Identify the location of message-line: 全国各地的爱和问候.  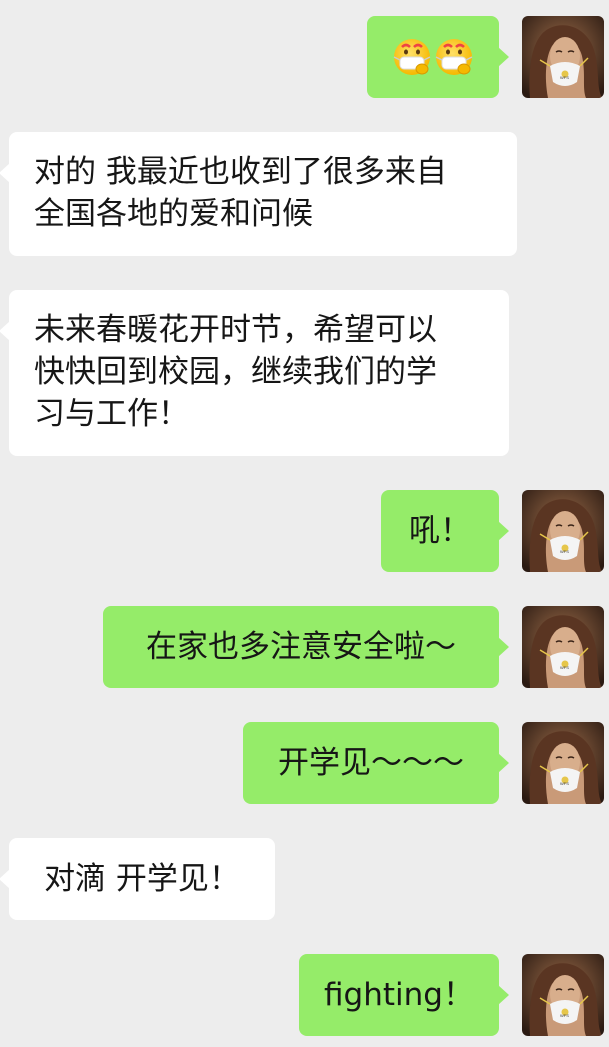
(173, 214).